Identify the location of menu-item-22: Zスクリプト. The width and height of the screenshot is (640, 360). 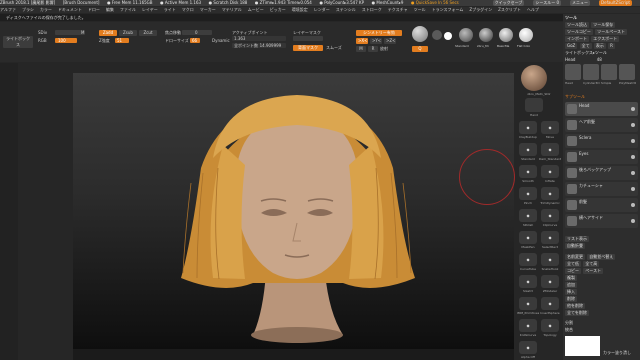
(509, 10).